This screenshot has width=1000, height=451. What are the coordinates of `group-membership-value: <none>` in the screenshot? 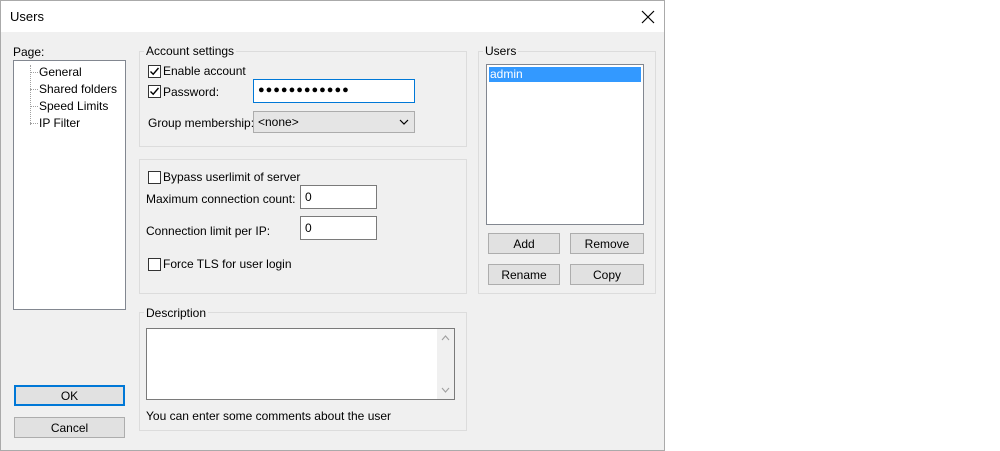 It's located at (278, 122).